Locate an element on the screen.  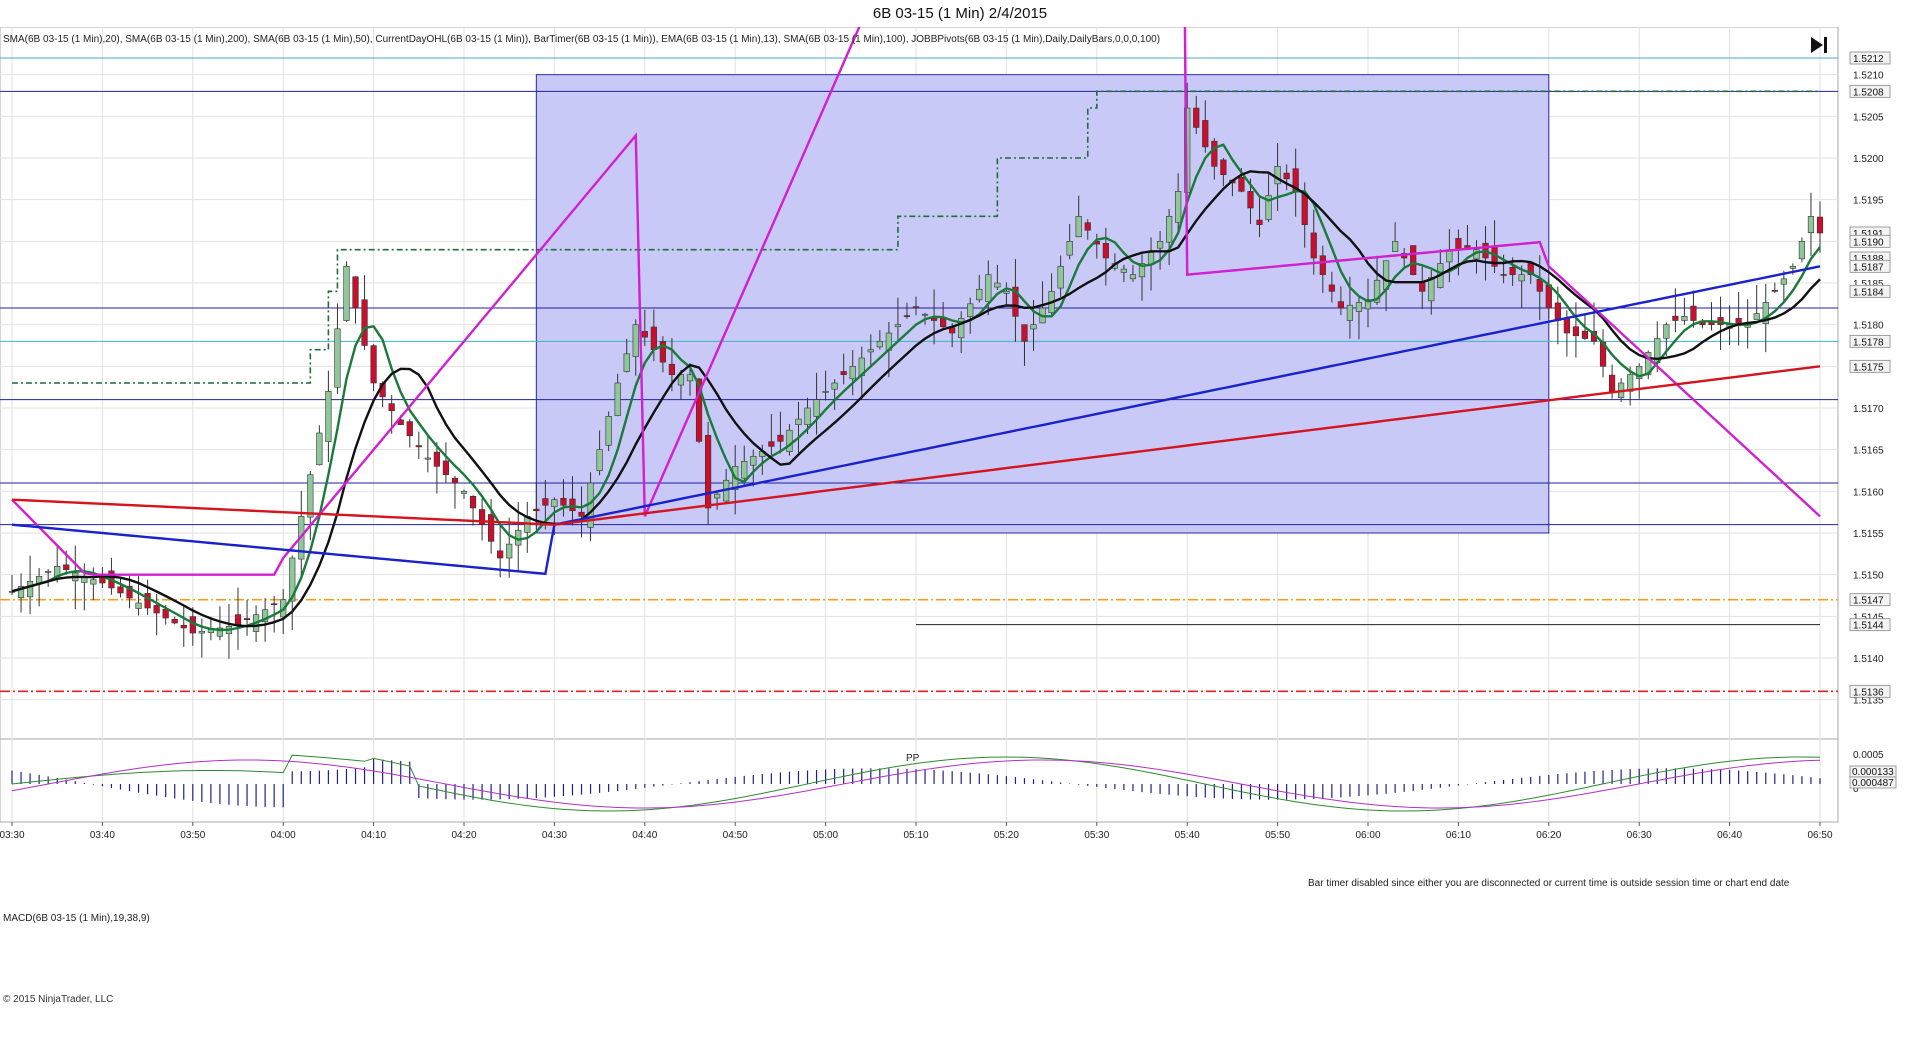
time-label: 03:30 is located at coordinates (12, 835).